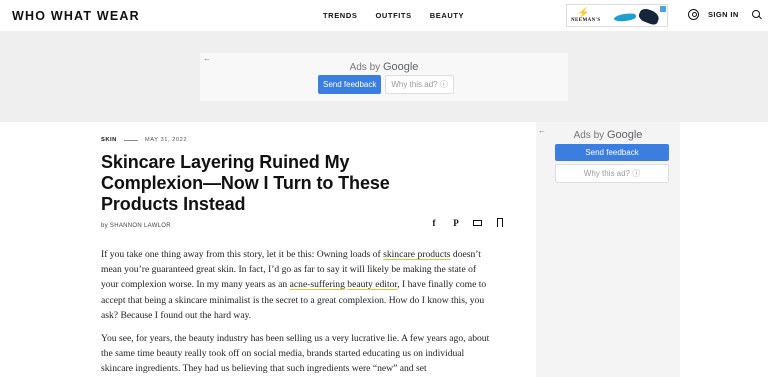 The width and height of the screenshot is (768, 377). Describe the element at coordinates (500, 224) in the screenshot. I see `bookmark-icon` at that location.